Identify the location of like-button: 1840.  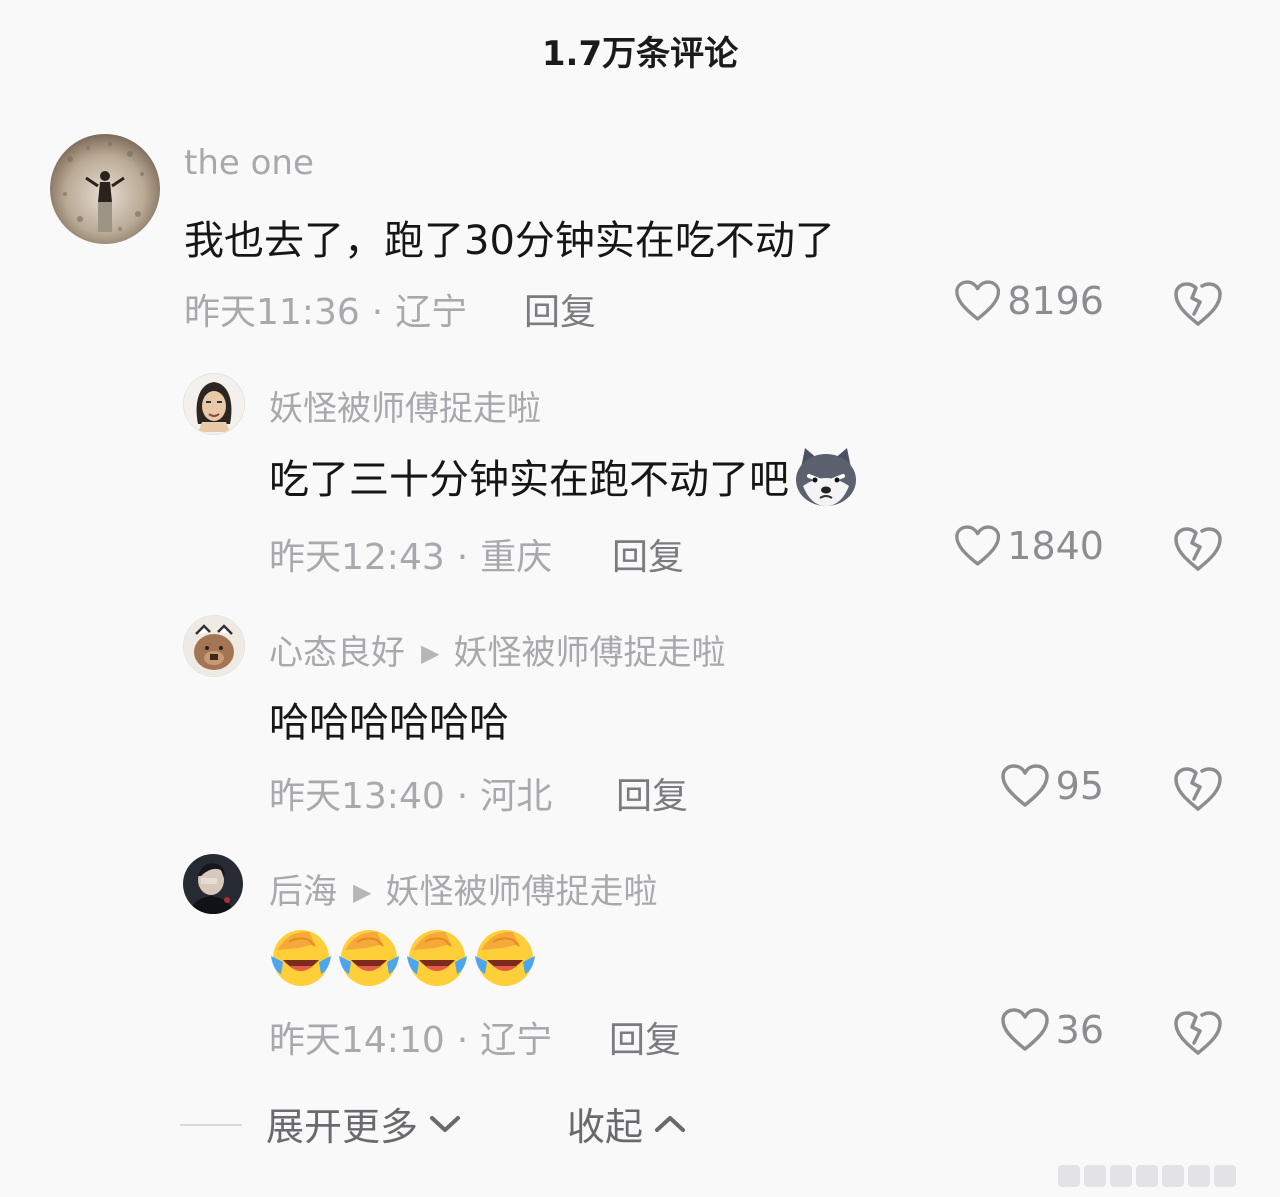
(1029, 546).